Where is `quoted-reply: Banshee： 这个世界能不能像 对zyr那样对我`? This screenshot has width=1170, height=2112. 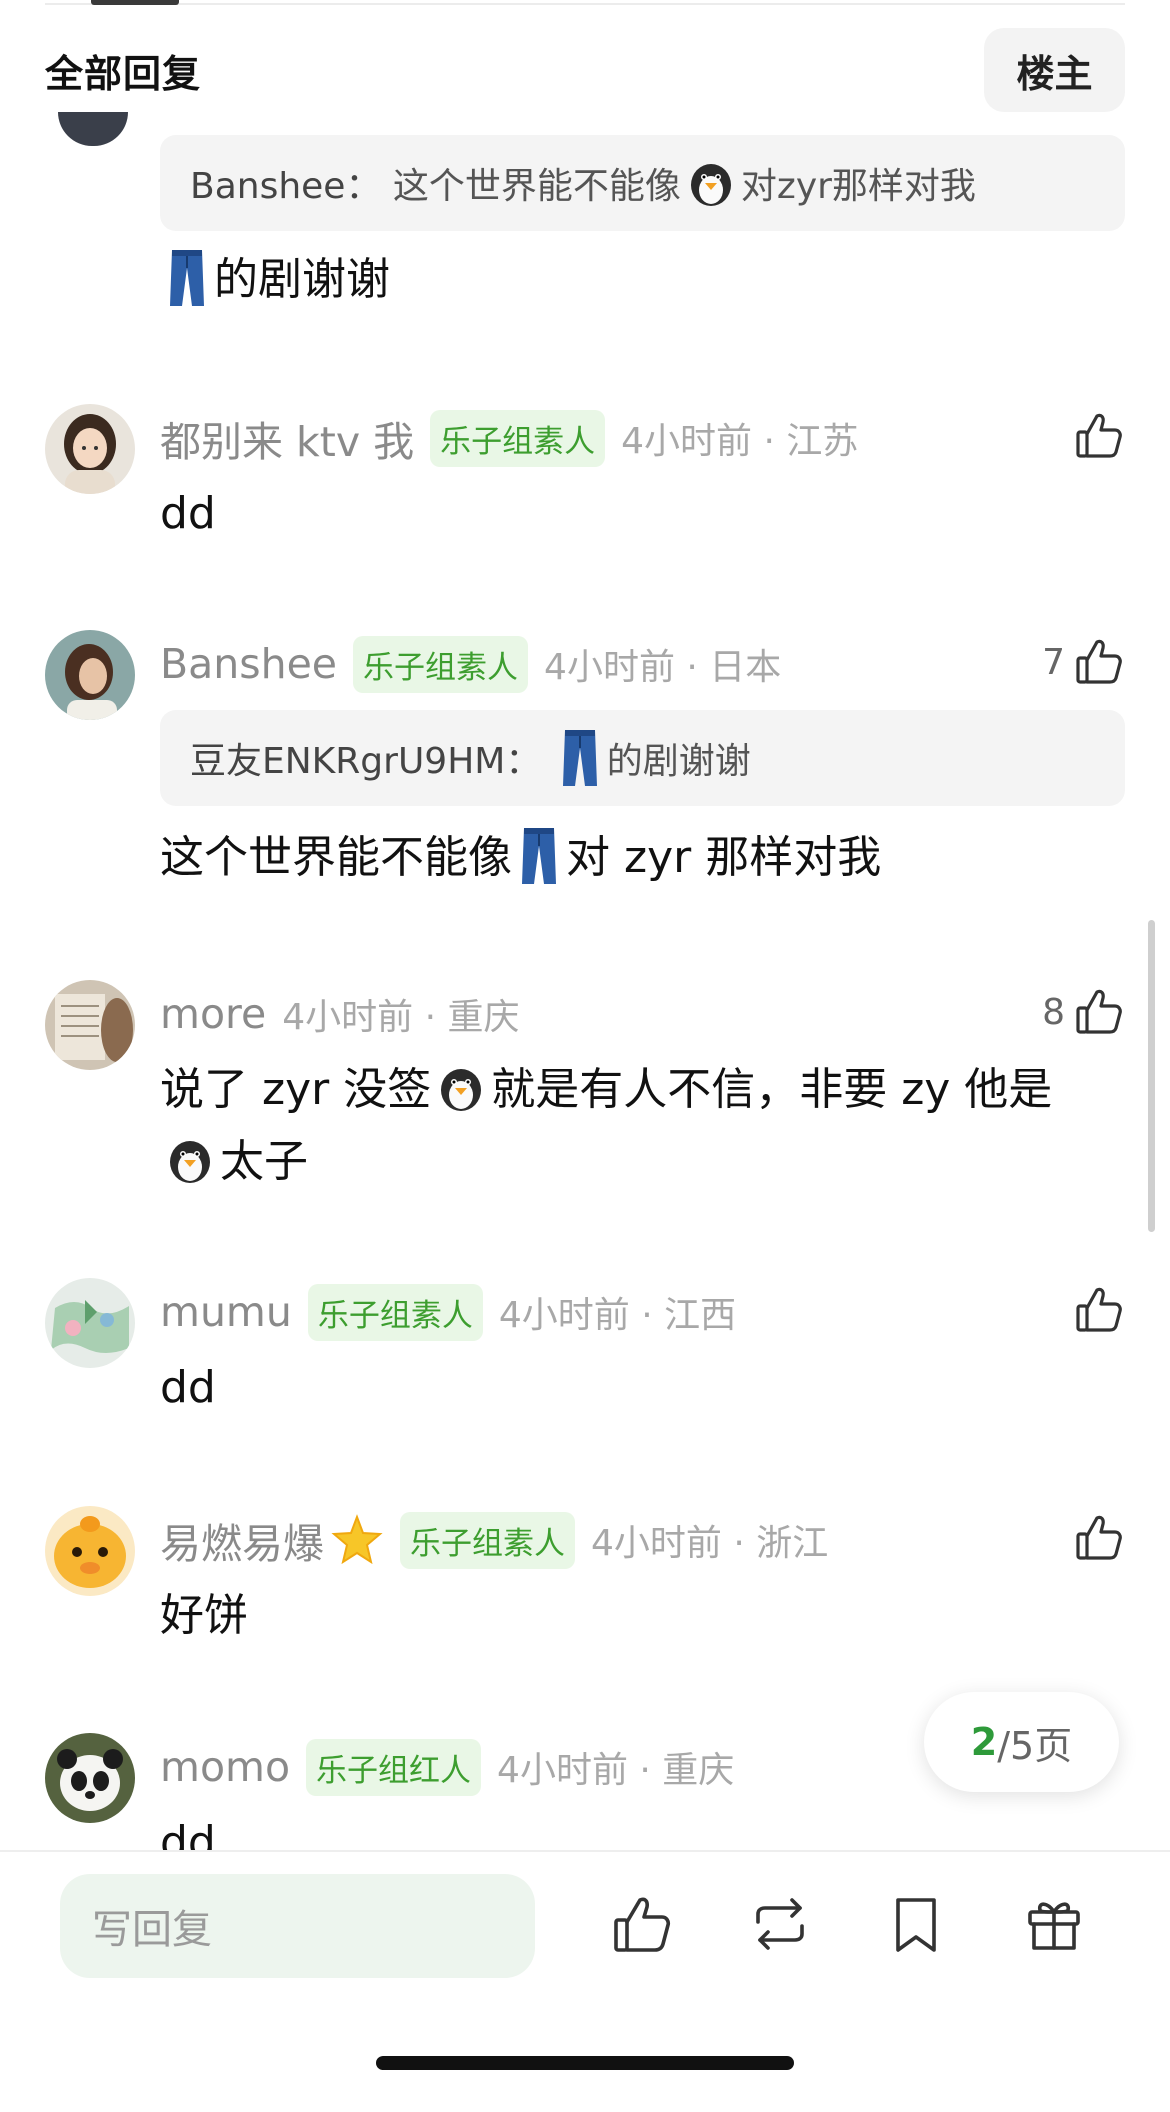 quoted-reply: Banshee： 这个世界能不能像 对zyr那样对我 is located at coordinates (642, 183).